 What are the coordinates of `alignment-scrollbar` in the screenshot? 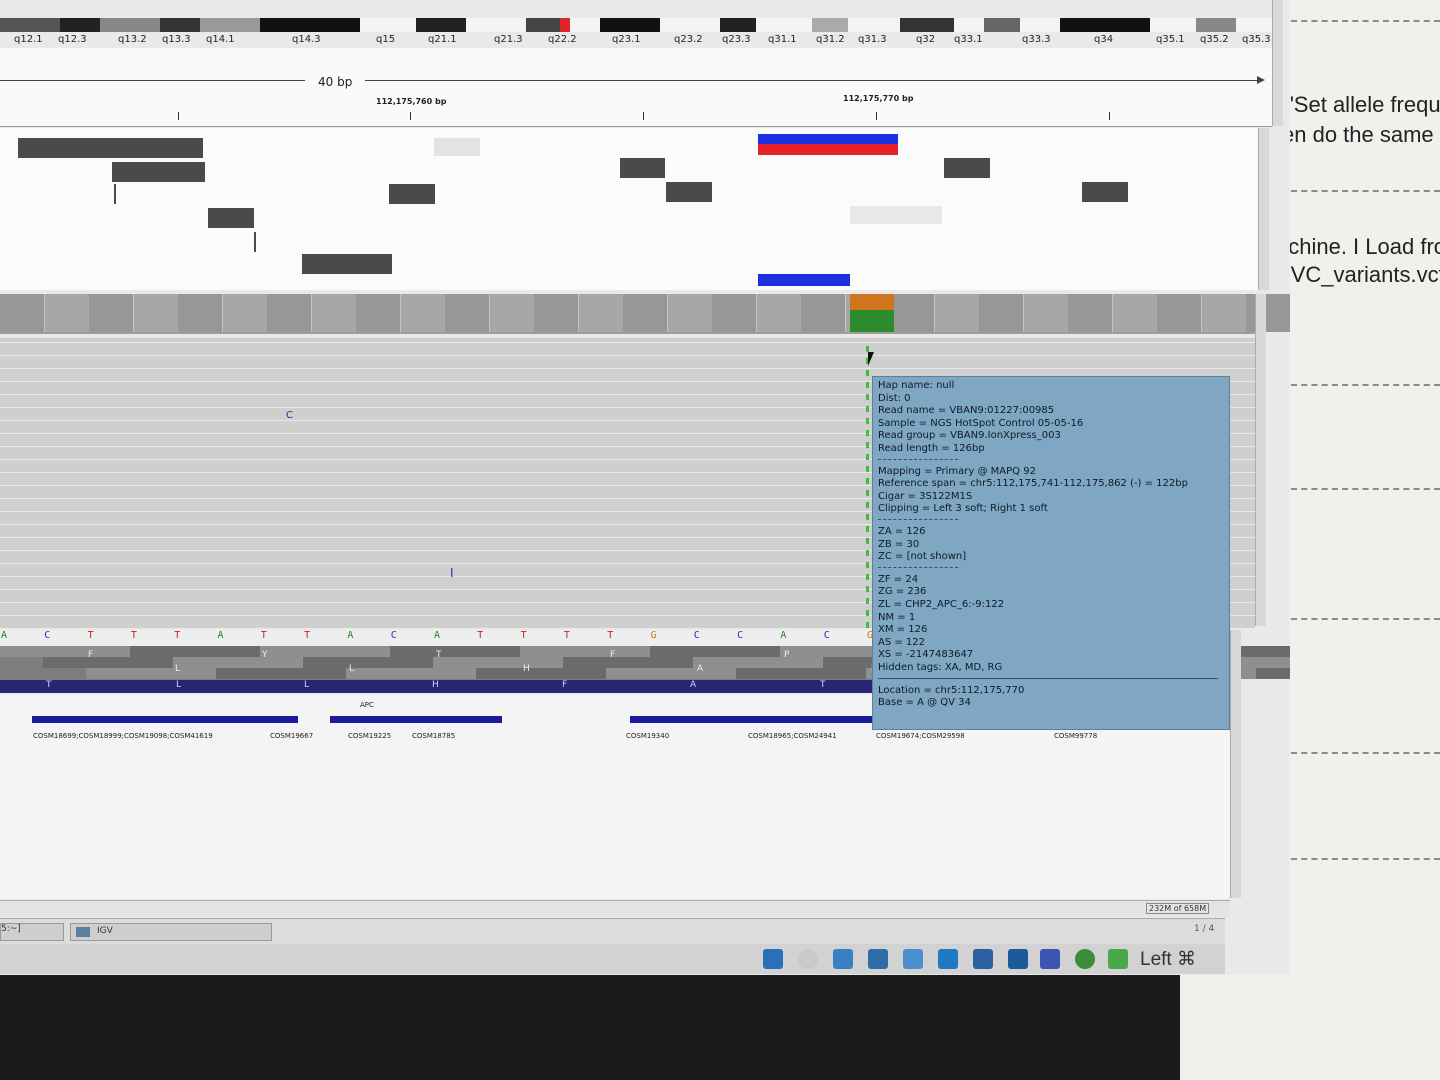 It's located at (1260, 460).